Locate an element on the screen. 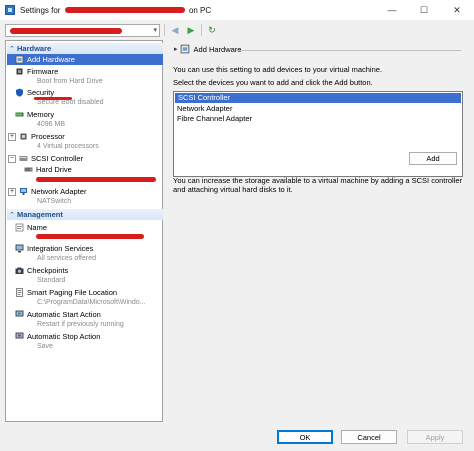  collapse-icon: − is located at coordinates (12, 158).